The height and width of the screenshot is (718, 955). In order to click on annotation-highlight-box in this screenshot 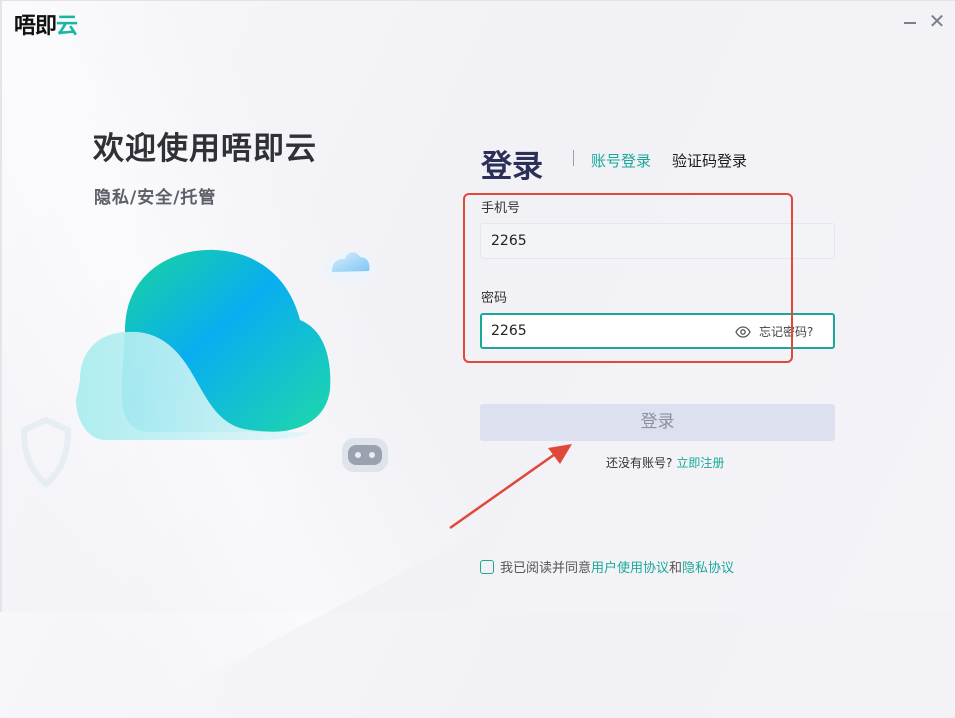, I will do `click(628, 278)`.